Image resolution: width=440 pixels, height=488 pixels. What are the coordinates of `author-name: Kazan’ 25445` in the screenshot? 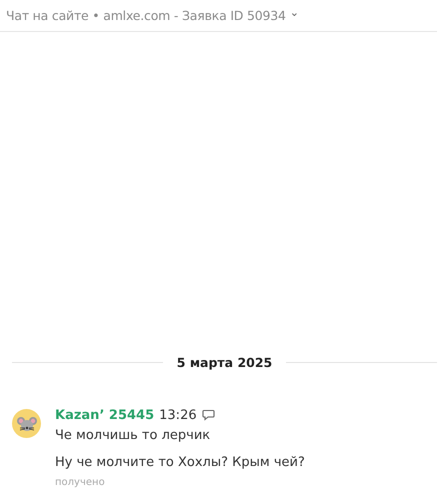 It's located at (104, 415).